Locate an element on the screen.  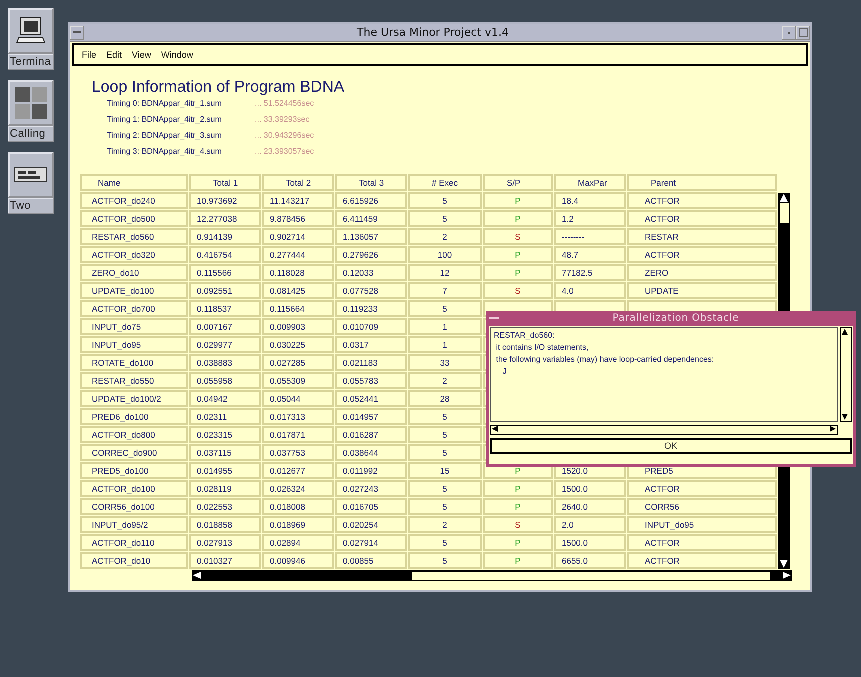
table-cell: 0.030225 is located at coordinates (298, 344).